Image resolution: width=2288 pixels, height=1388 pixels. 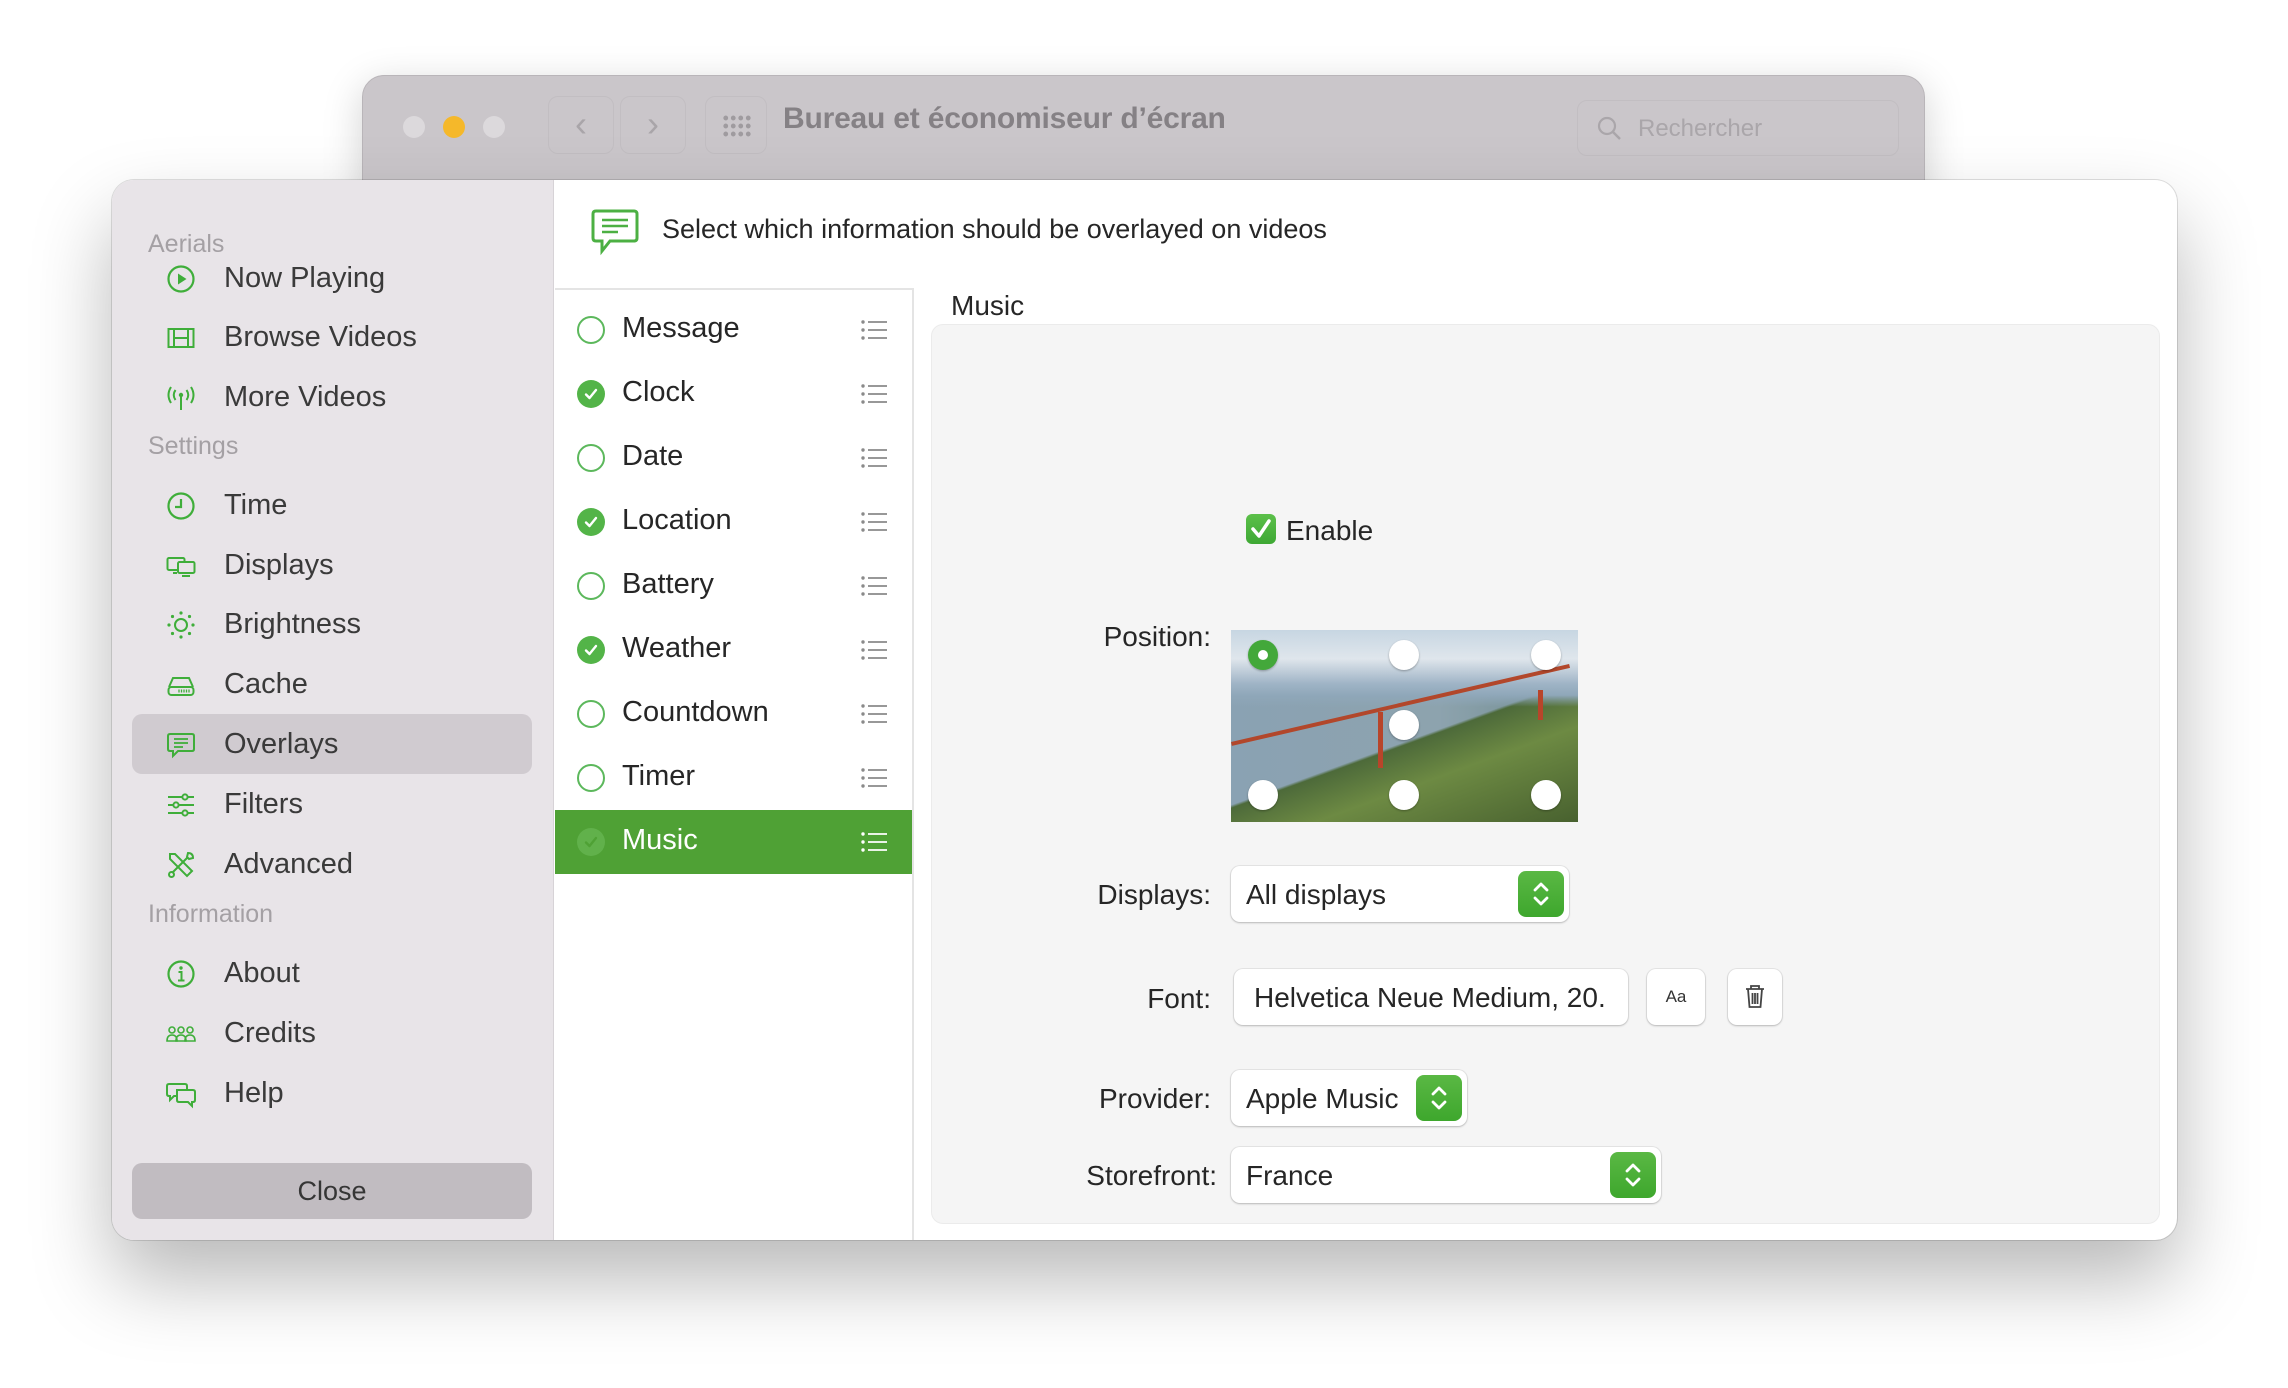 I want to click on font-picker-button: Aa, so click(x=1676, y=997).